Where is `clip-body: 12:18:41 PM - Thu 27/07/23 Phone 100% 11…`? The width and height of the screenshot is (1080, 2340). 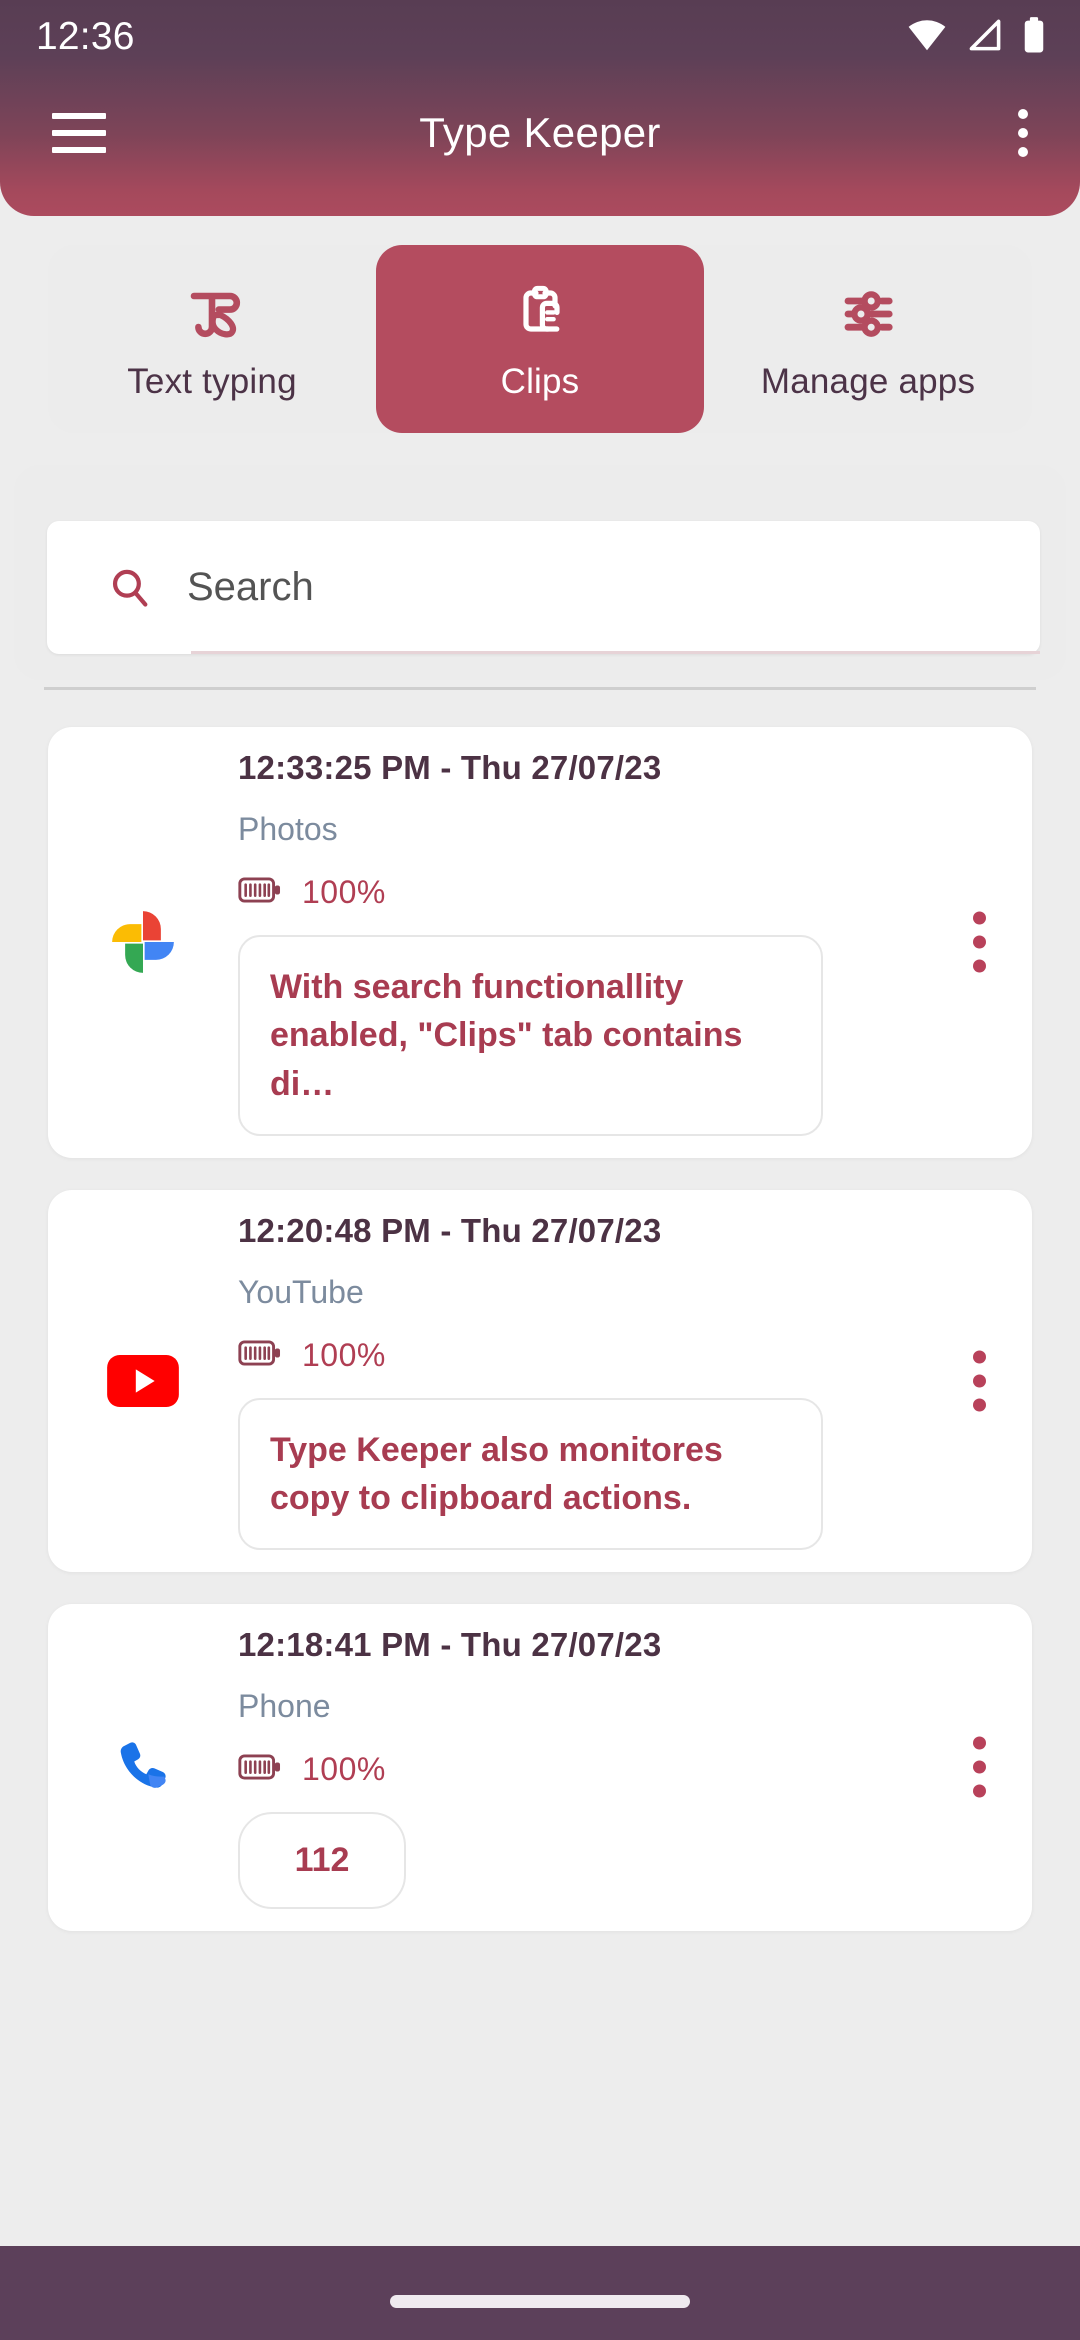 clip-body: 12:18:41 PM - Thu 27/07/23 Phone 100% 11… is located at coordinates (635, 1767).